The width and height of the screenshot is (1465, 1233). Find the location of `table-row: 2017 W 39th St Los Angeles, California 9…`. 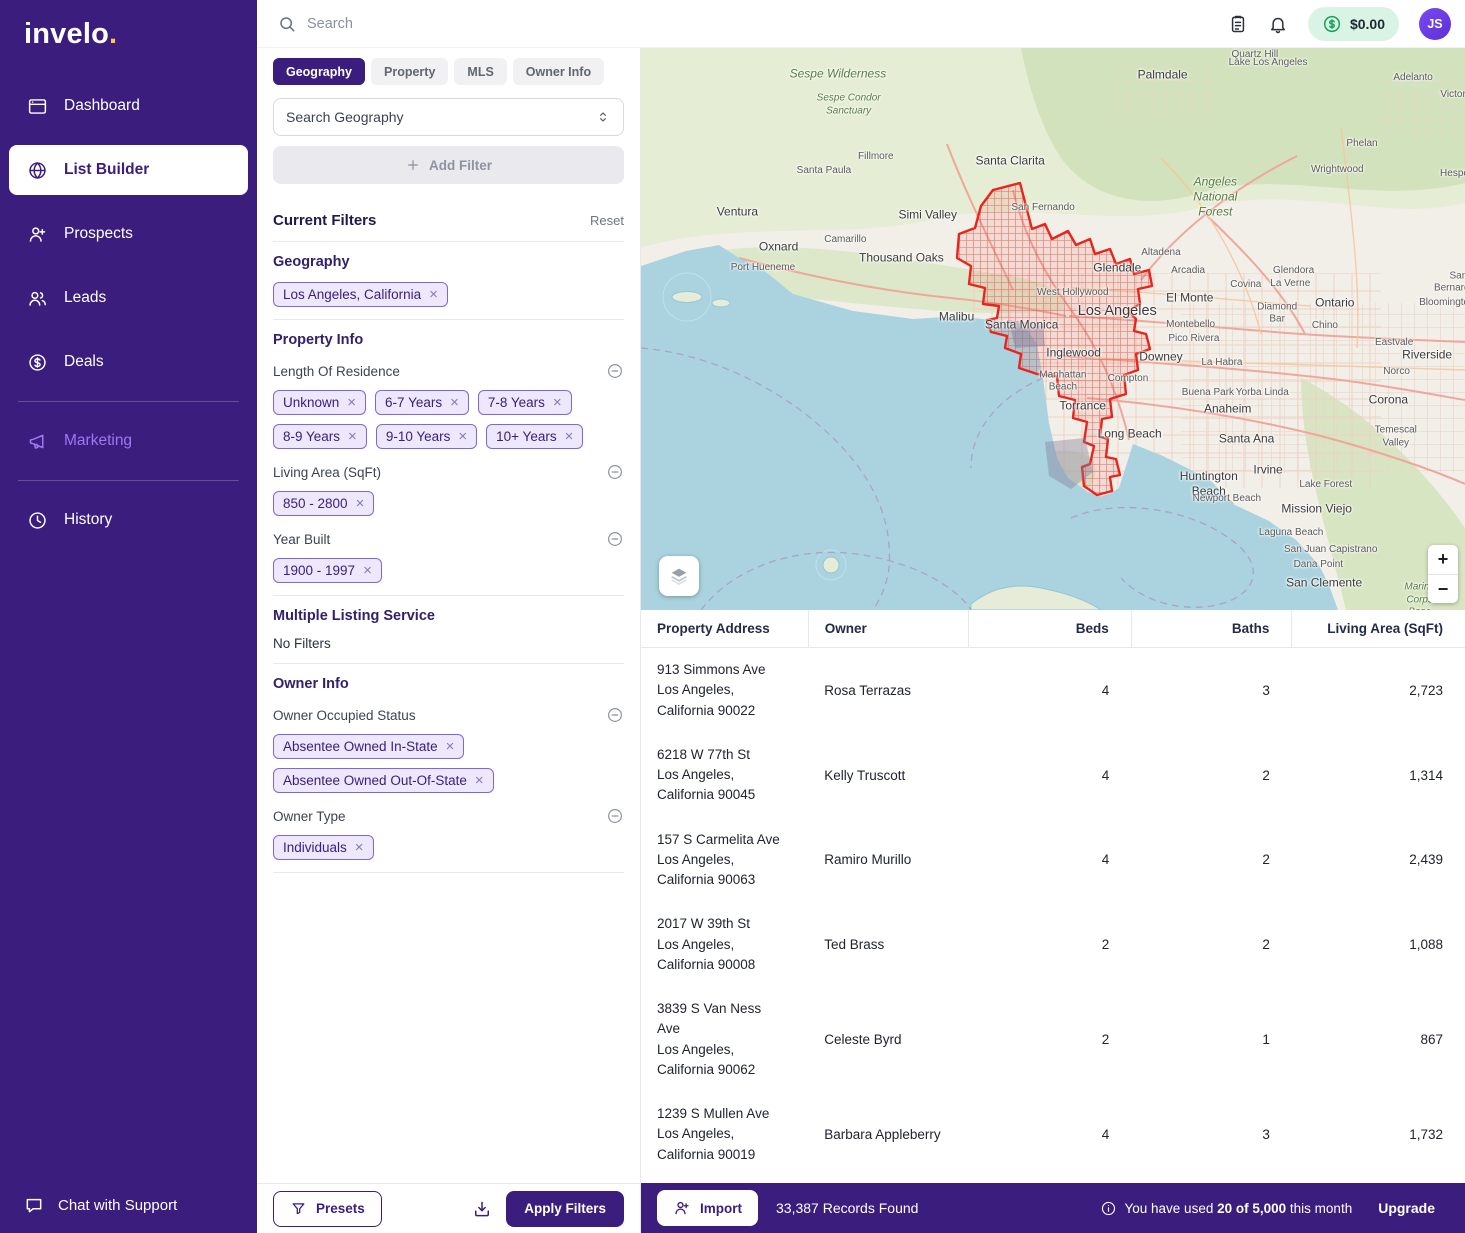

table-row: 2017 W 39th St Los Angeles, California 9… is located at coordinates (1053, 944).